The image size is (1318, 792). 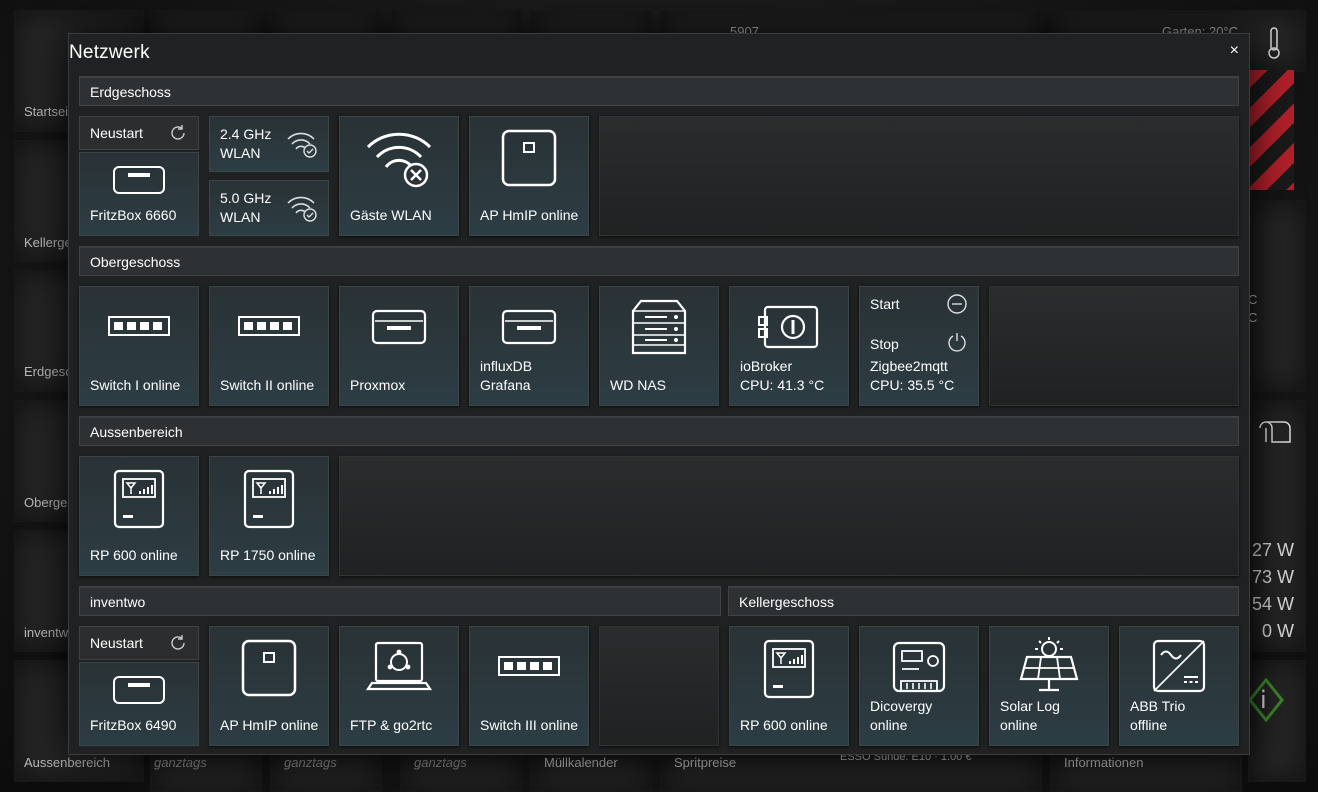 I want to click on close-button: ×, so click(x=1234, y=51).